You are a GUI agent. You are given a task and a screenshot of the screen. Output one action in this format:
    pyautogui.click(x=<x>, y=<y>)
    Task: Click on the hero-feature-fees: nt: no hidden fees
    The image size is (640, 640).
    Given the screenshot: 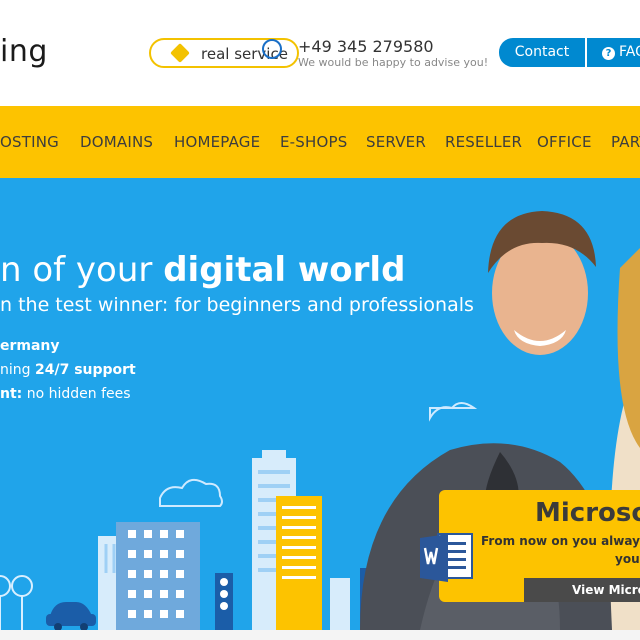 What is the action you would take?
    pyautogui.click(x=65, y=394)
    